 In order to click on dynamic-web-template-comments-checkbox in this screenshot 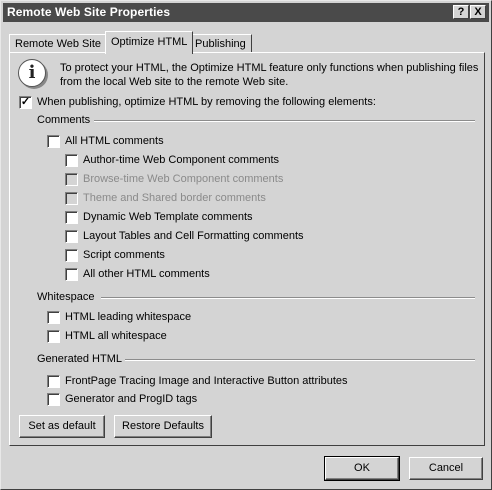, I will do `click(71, 217)`.